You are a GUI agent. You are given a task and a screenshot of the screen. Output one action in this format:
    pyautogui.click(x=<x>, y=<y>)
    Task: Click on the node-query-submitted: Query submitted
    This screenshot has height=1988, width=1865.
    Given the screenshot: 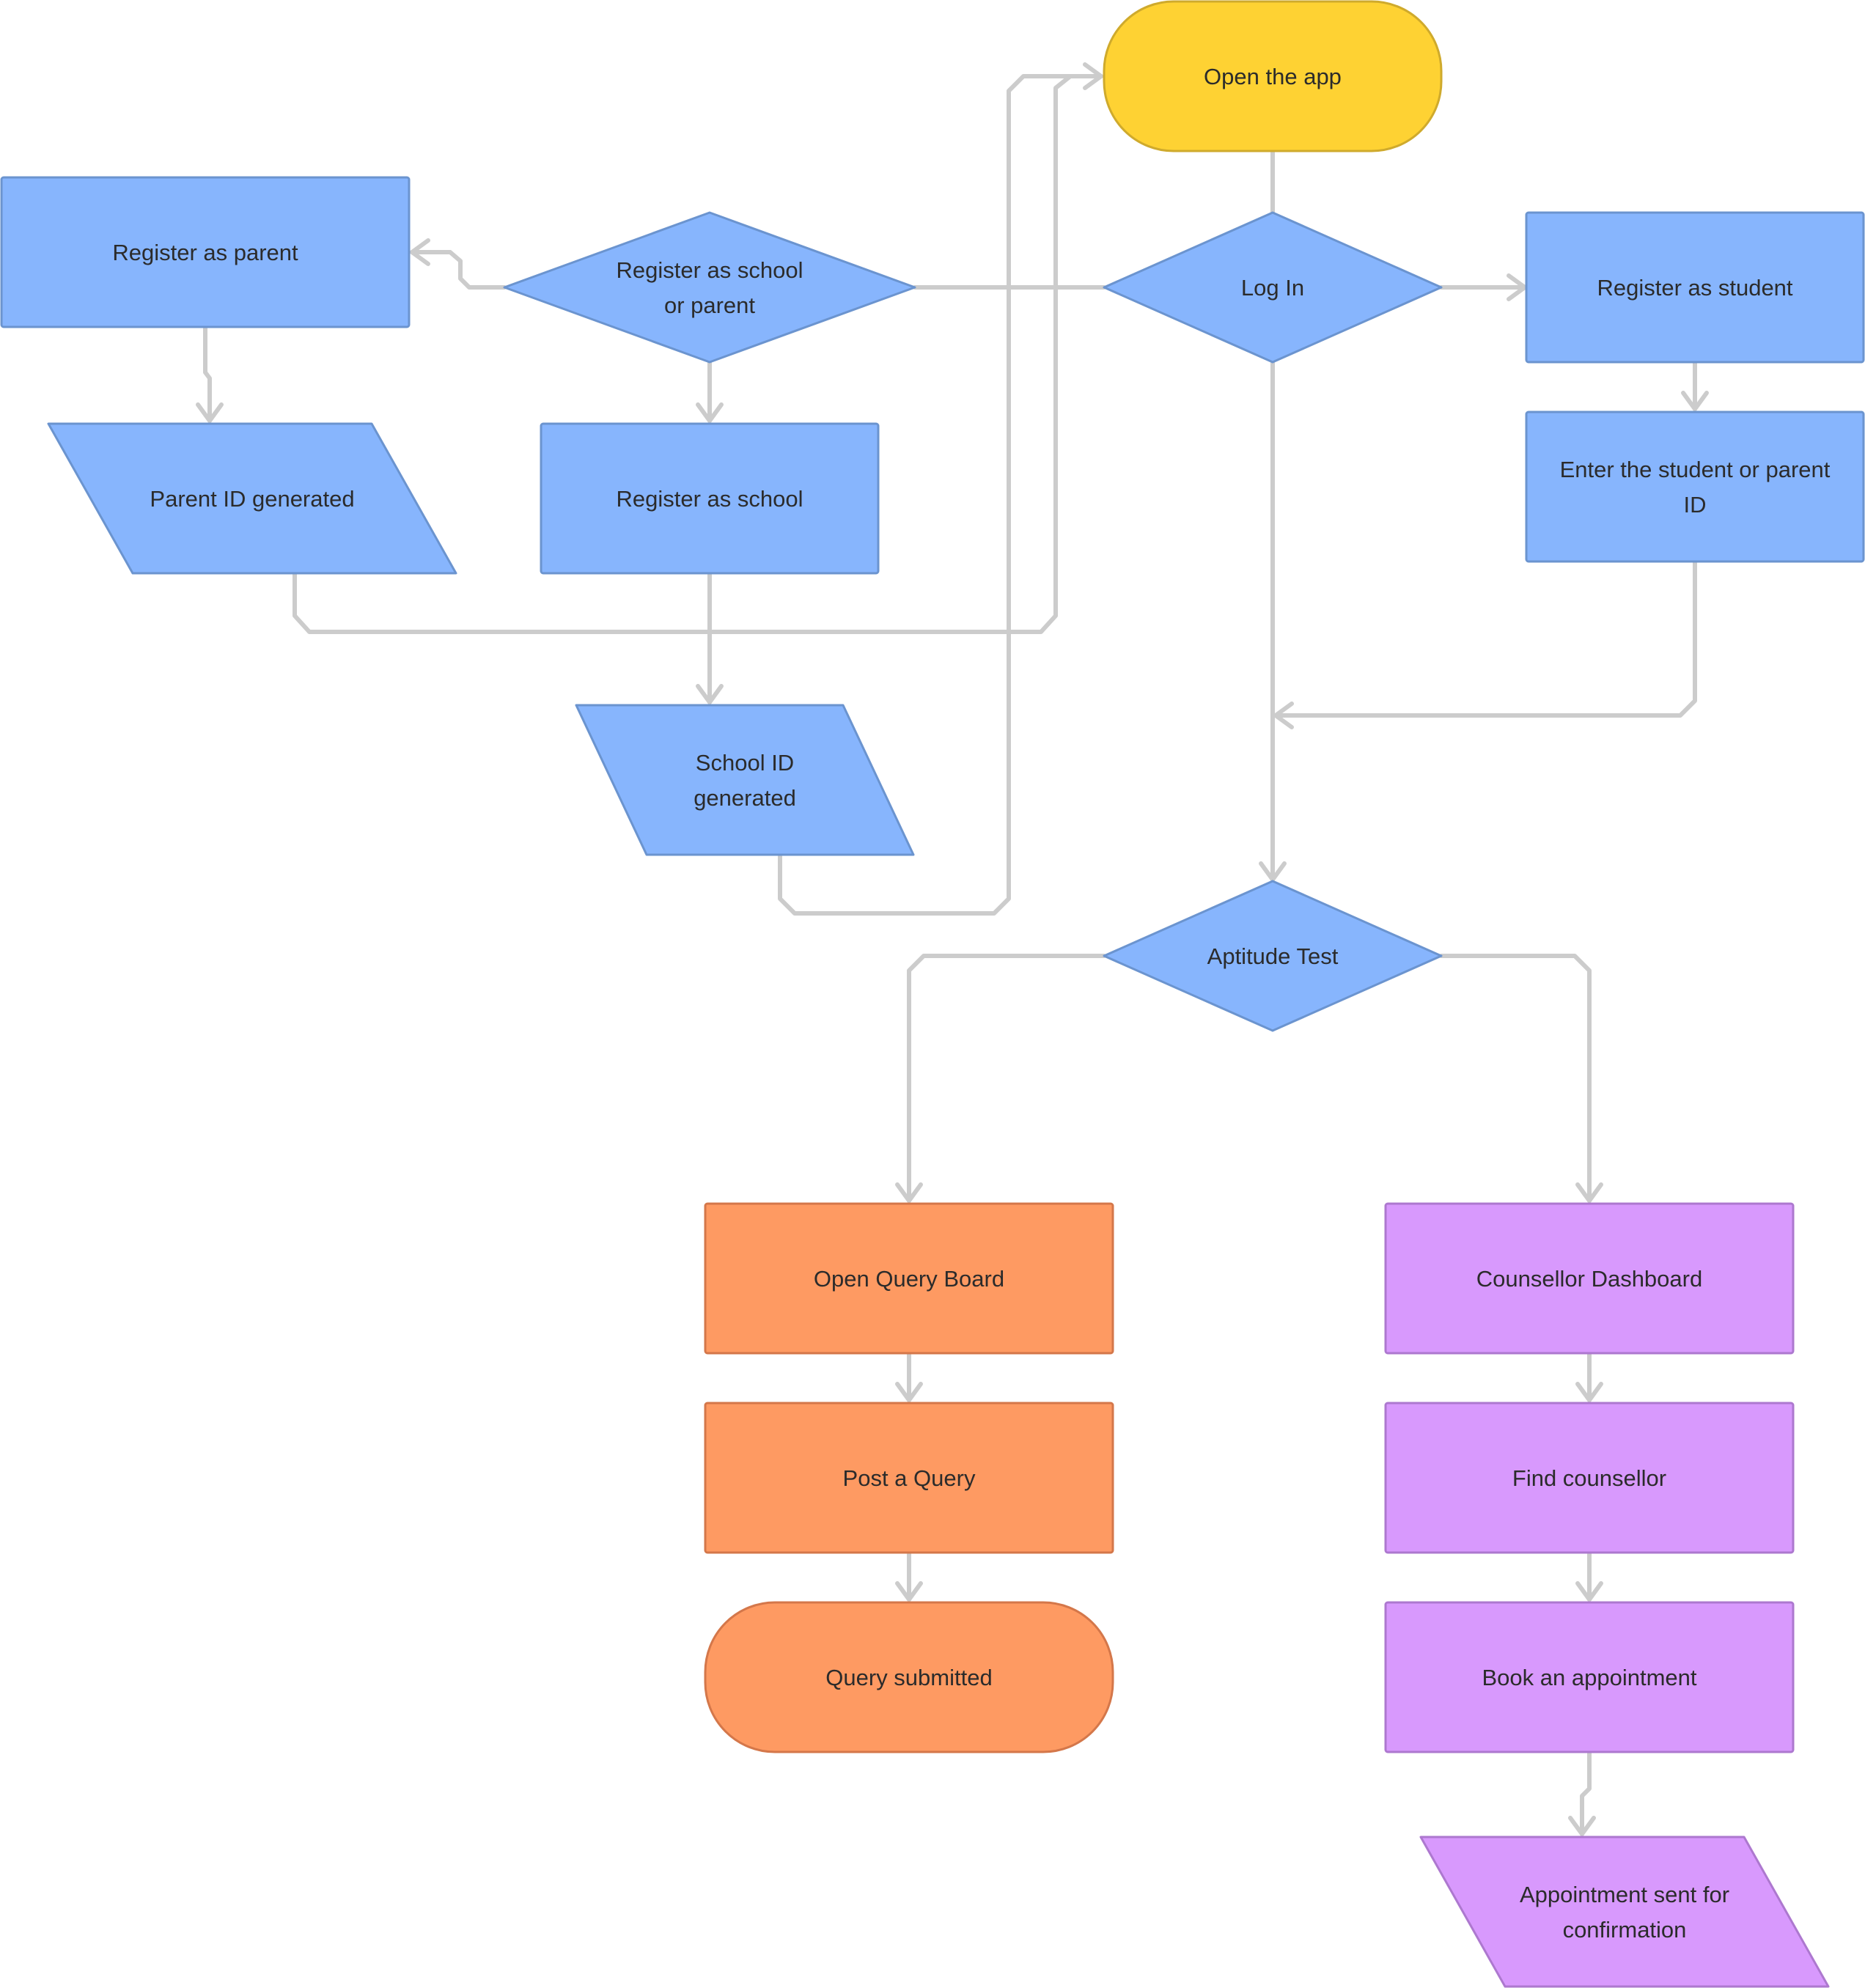 What is the action you would take?
    pyautogui.click(x=909, y=1677)
    